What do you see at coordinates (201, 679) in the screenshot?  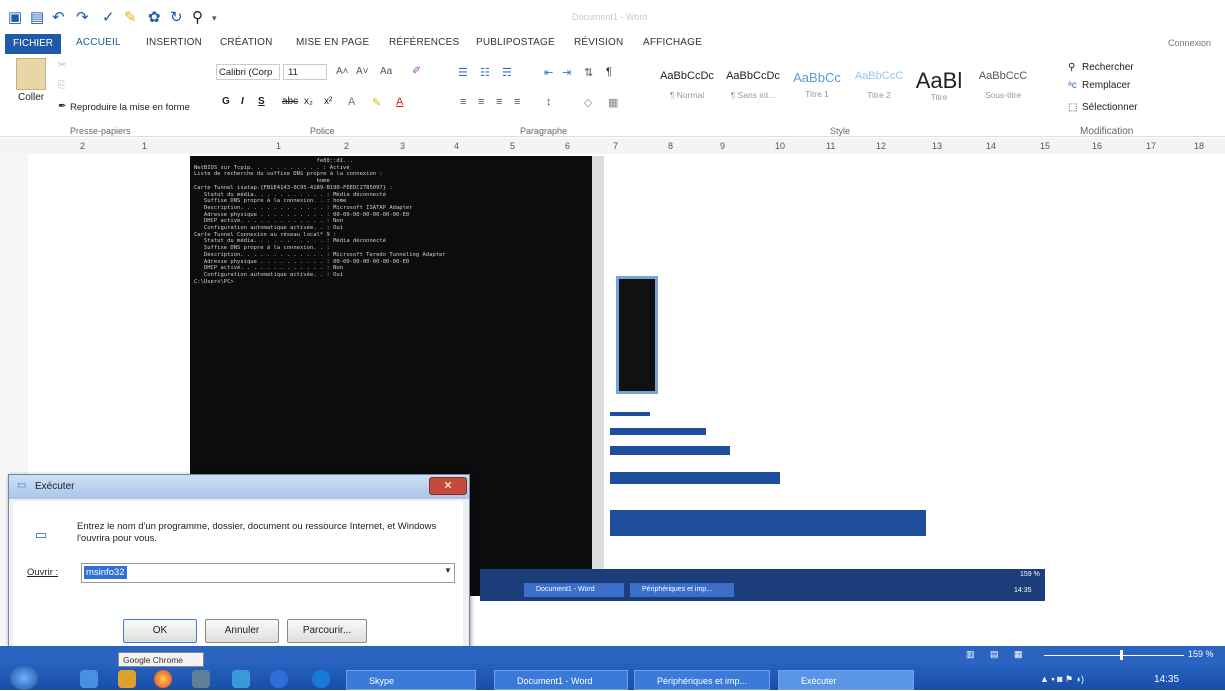 I see `media-icon` at bounding box center [201, 679].